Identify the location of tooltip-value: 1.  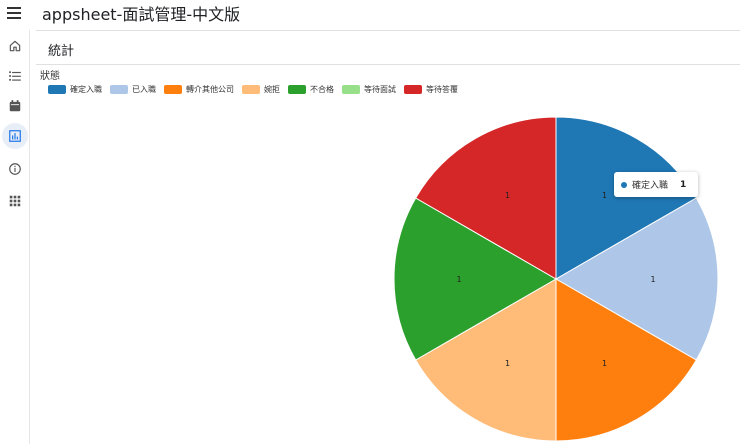
(683, 184).